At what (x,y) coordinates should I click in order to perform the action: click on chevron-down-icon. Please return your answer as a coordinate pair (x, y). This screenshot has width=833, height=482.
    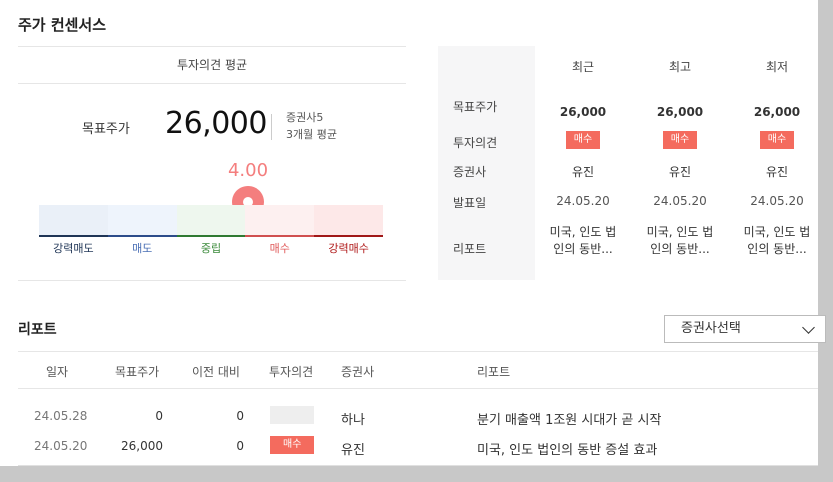
    Looking at the image, I should click on (808, 327).